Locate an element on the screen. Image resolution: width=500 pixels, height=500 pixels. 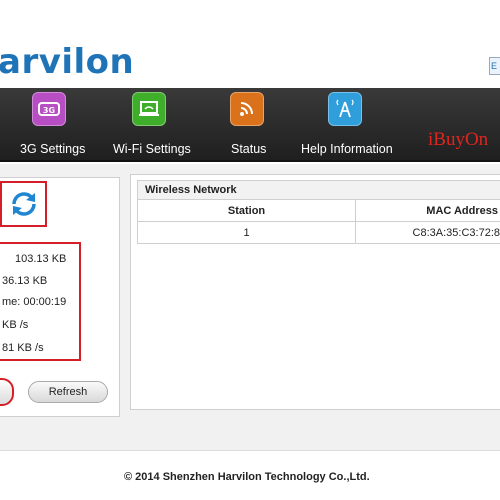
nav-3g-settings: 3G 3G Settings is located at coordinates (52, 125).